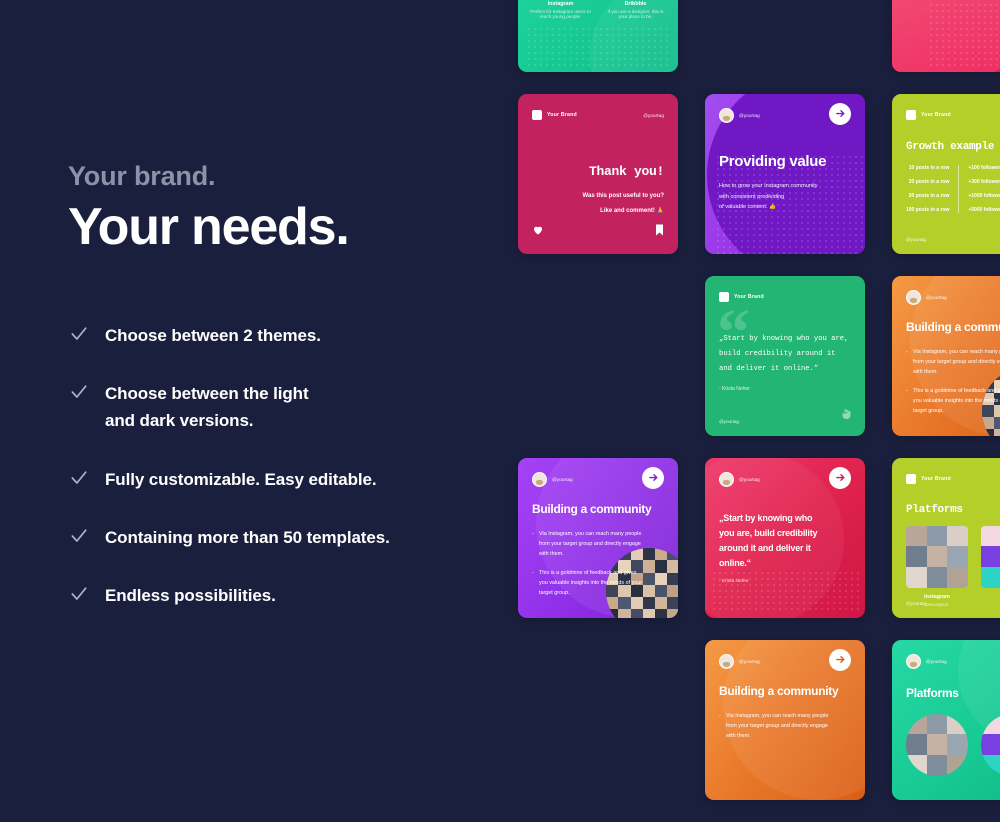  Describe the element at coordinates (623, 195) in the screenshot. I see `card-subline-1: Was this post useful to you?` at that location.